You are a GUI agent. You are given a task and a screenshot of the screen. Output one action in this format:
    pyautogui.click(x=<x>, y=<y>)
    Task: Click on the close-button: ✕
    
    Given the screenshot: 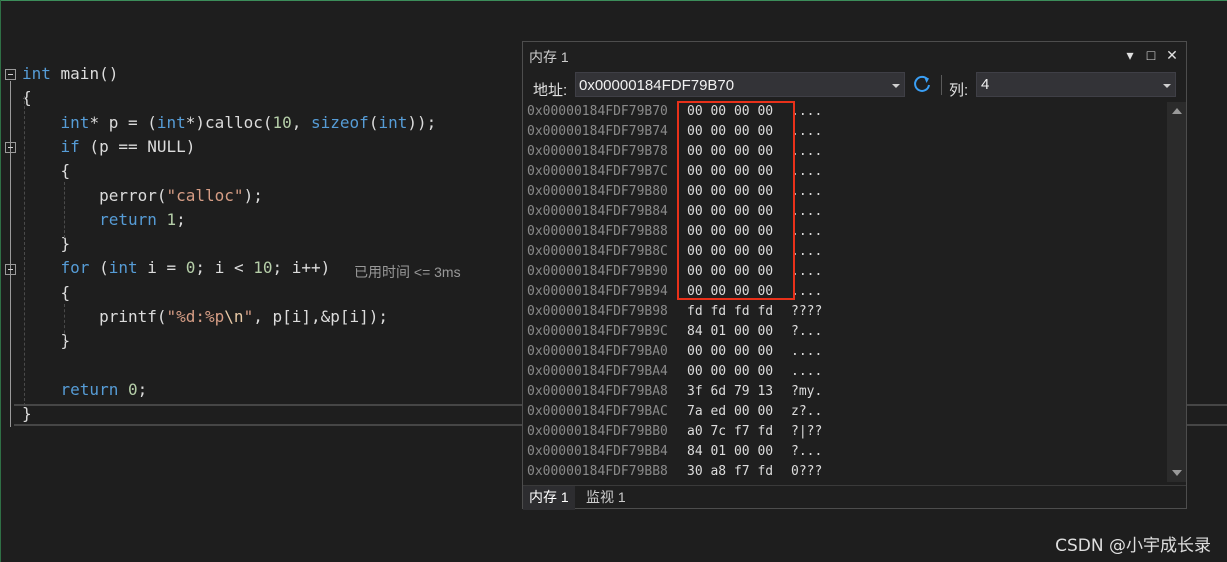 What is the action you would take?
    pyautogui.click(x=1172, y=55)
    